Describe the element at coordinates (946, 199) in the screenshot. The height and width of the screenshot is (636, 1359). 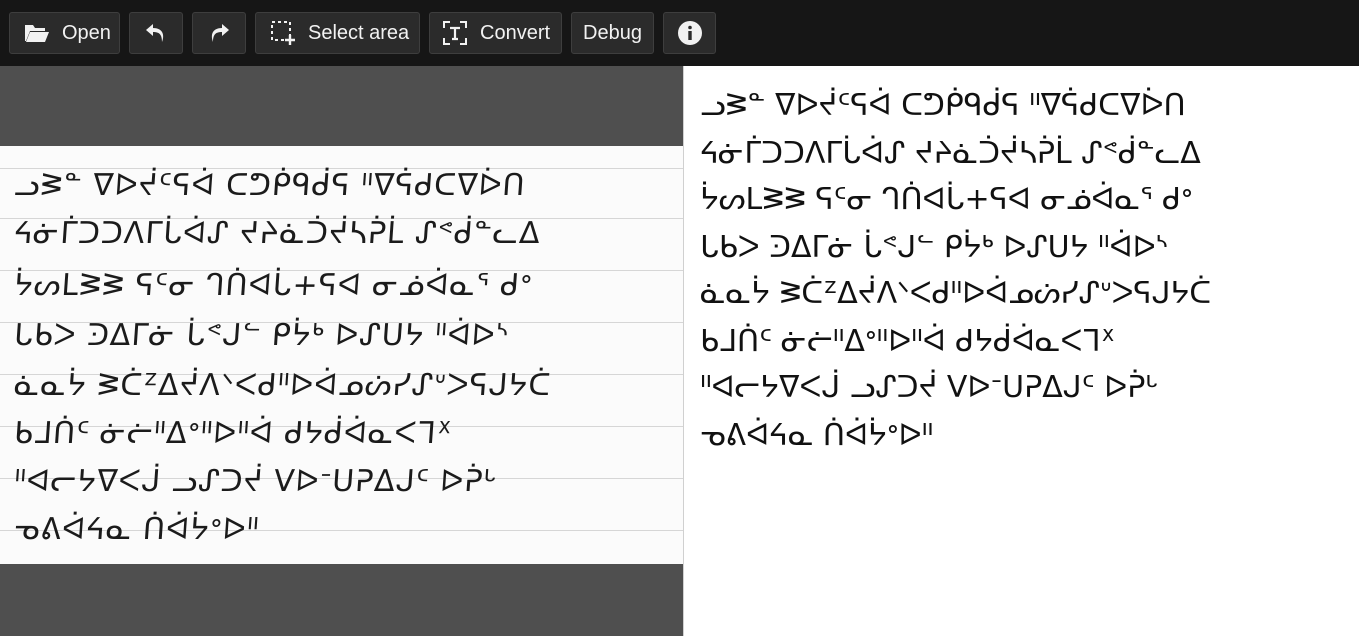
I see `output-line: ᔮᔕᒪᕒᕒ ᕋᑦᓂ ᒉᑏᐊᒑ+ᕋᐊ ᓂᓅᐋᓇᕐ ᑯᐤ` at that location.